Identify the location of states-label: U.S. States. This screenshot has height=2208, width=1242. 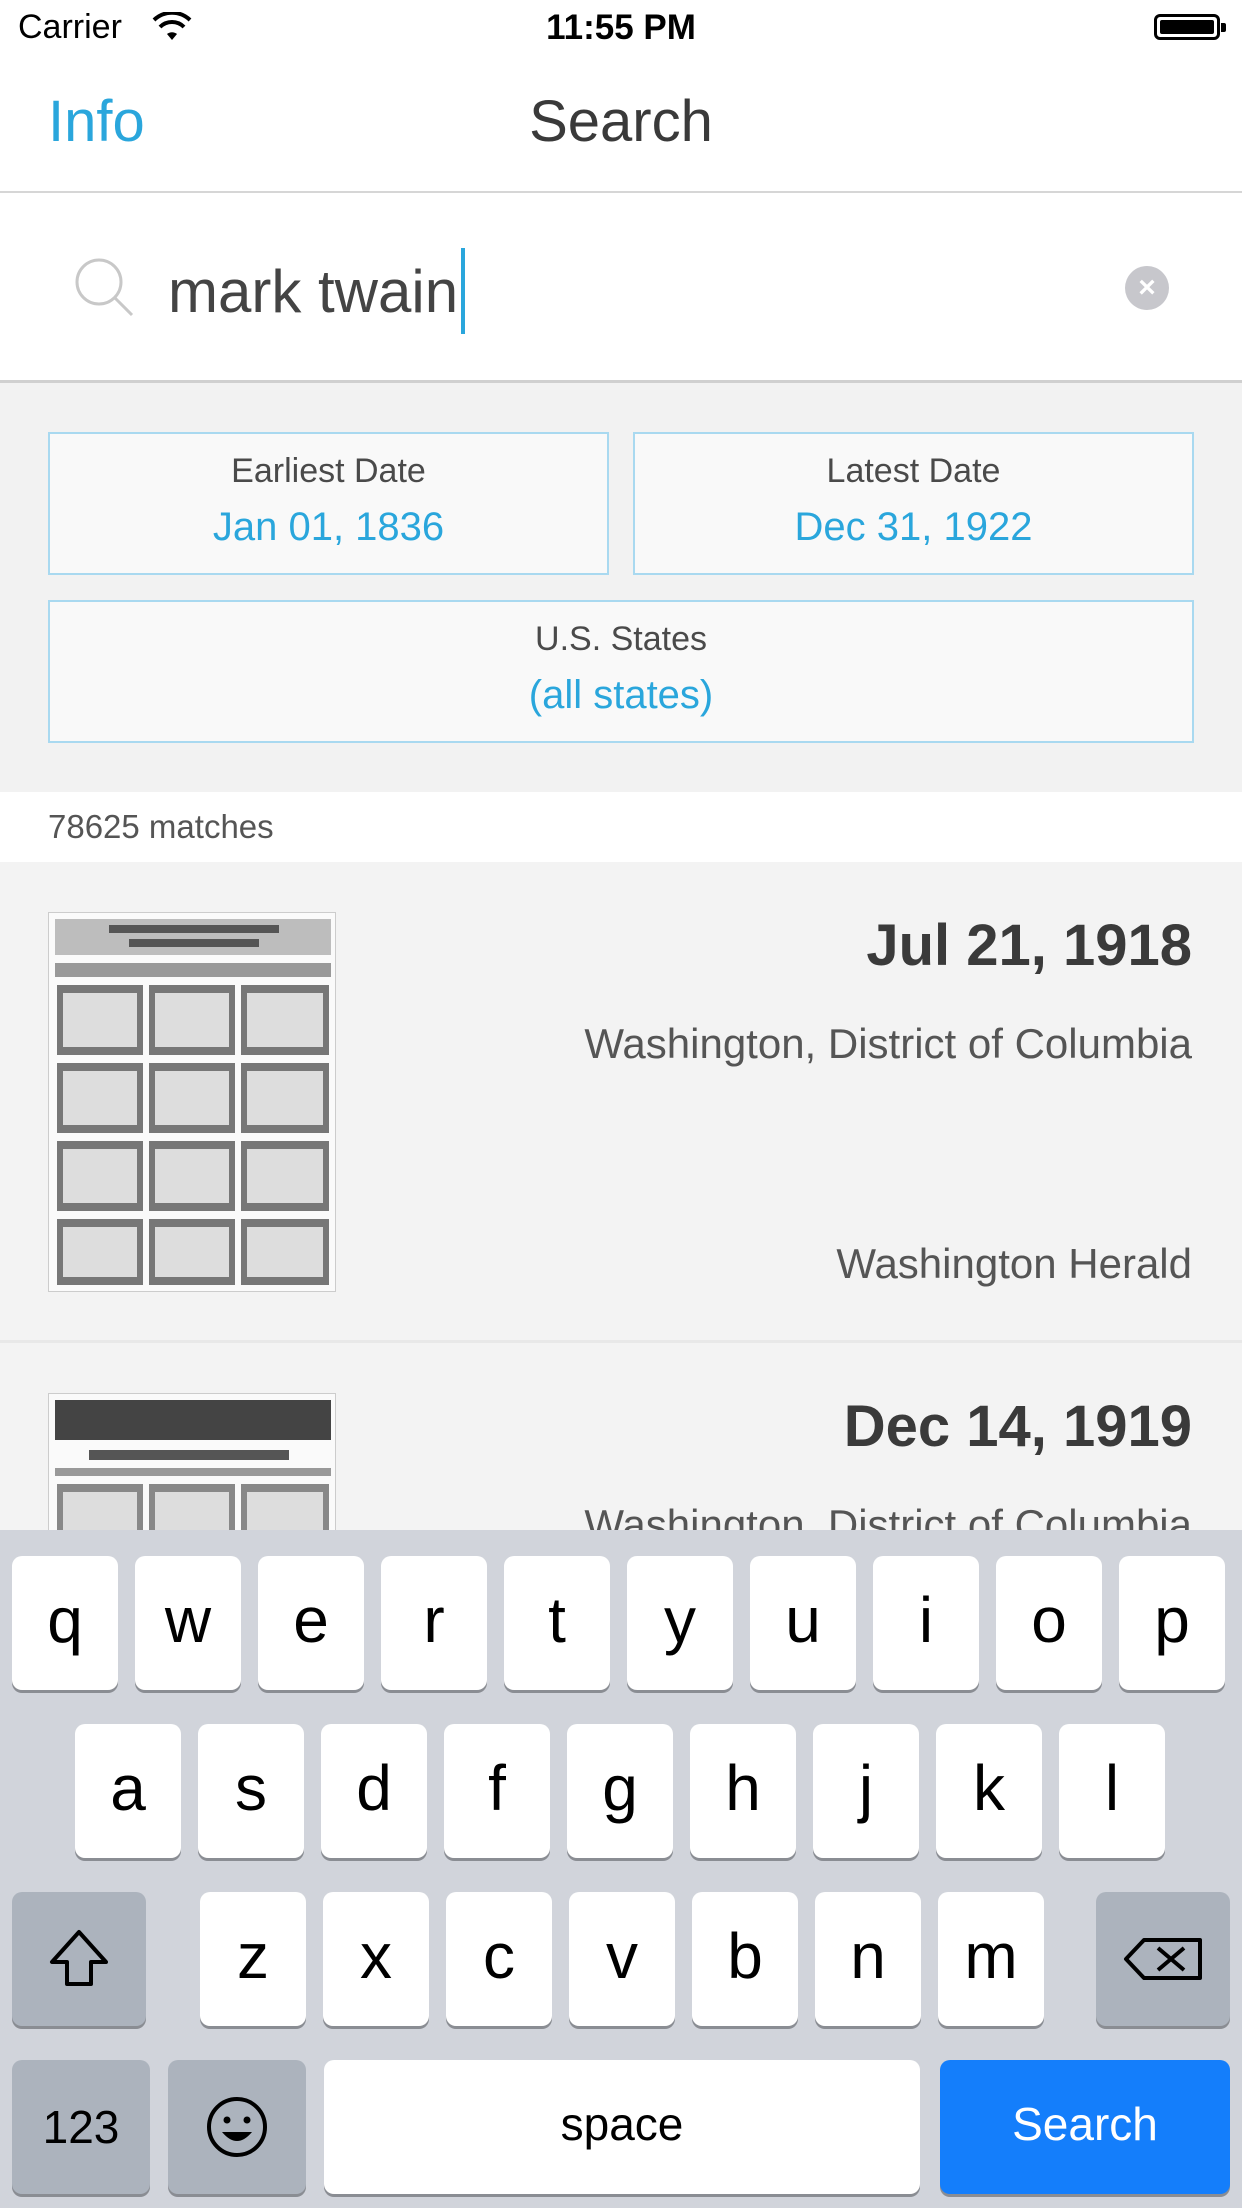
(621, 639).